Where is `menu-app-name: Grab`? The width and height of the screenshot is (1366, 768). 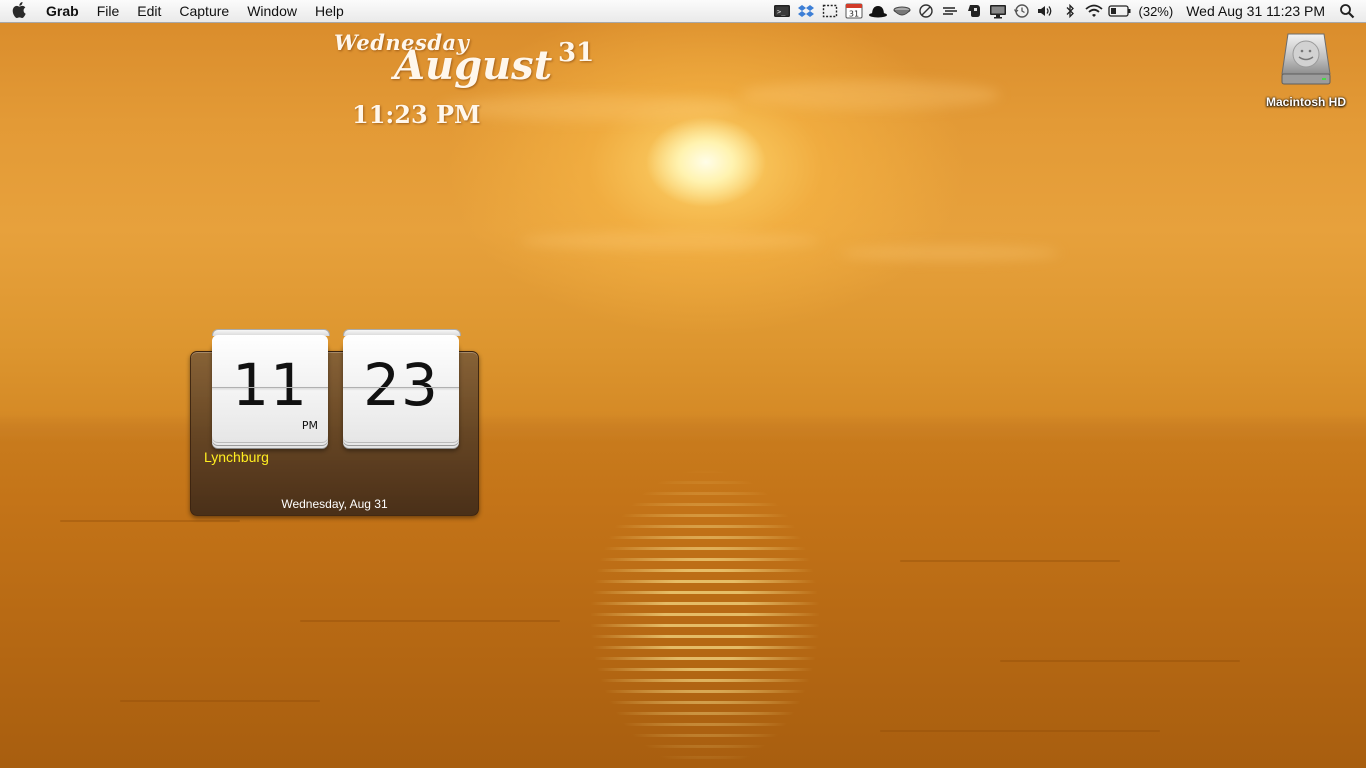
menu-app-name: Grab is located at coordinates (63, 11).